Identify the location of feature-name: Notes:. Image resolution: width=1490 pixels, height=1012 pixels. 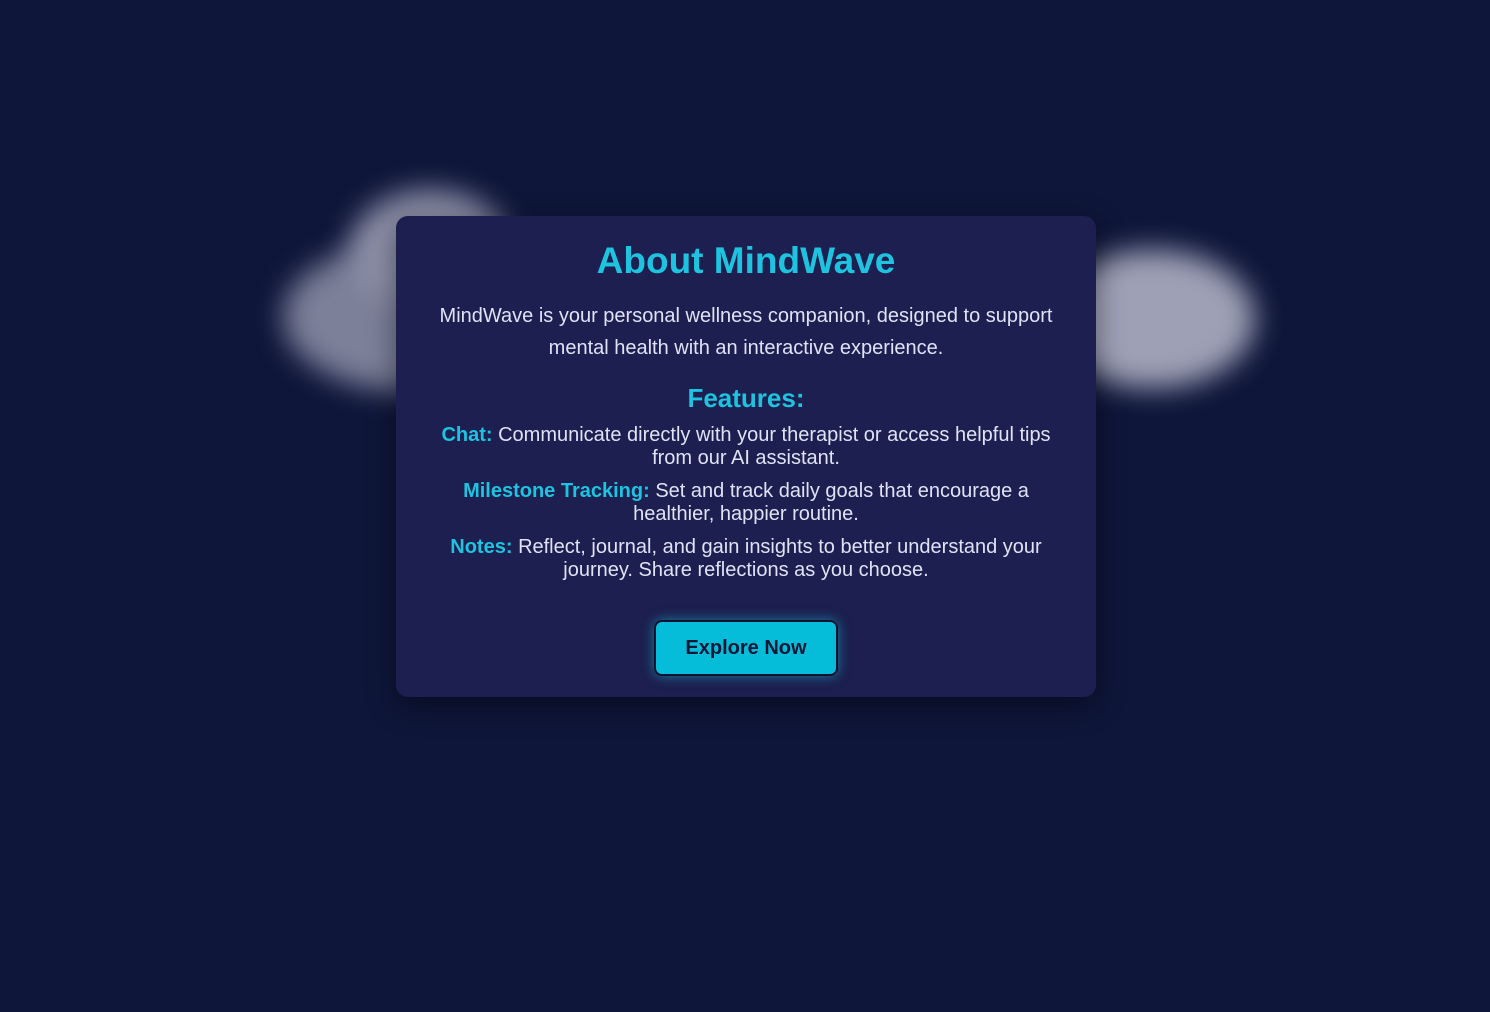
(481, 547).